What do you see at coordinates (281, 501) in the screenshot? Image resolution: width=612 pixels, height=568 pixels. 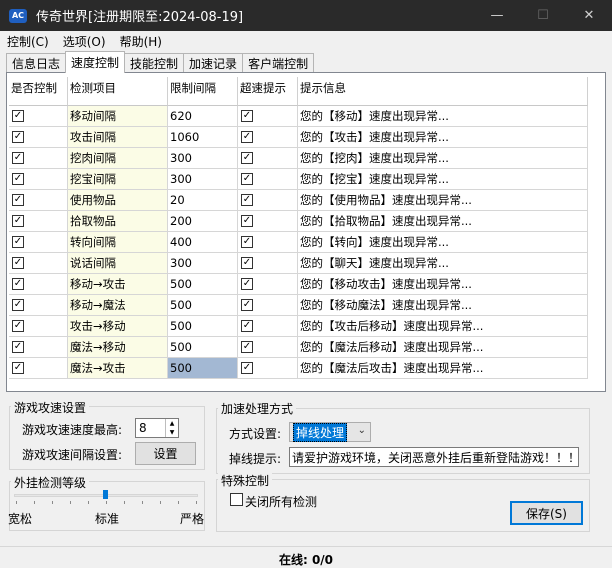 I see `close-all-detection-label: 关闭所有检测` at bounding box center [281, 501].